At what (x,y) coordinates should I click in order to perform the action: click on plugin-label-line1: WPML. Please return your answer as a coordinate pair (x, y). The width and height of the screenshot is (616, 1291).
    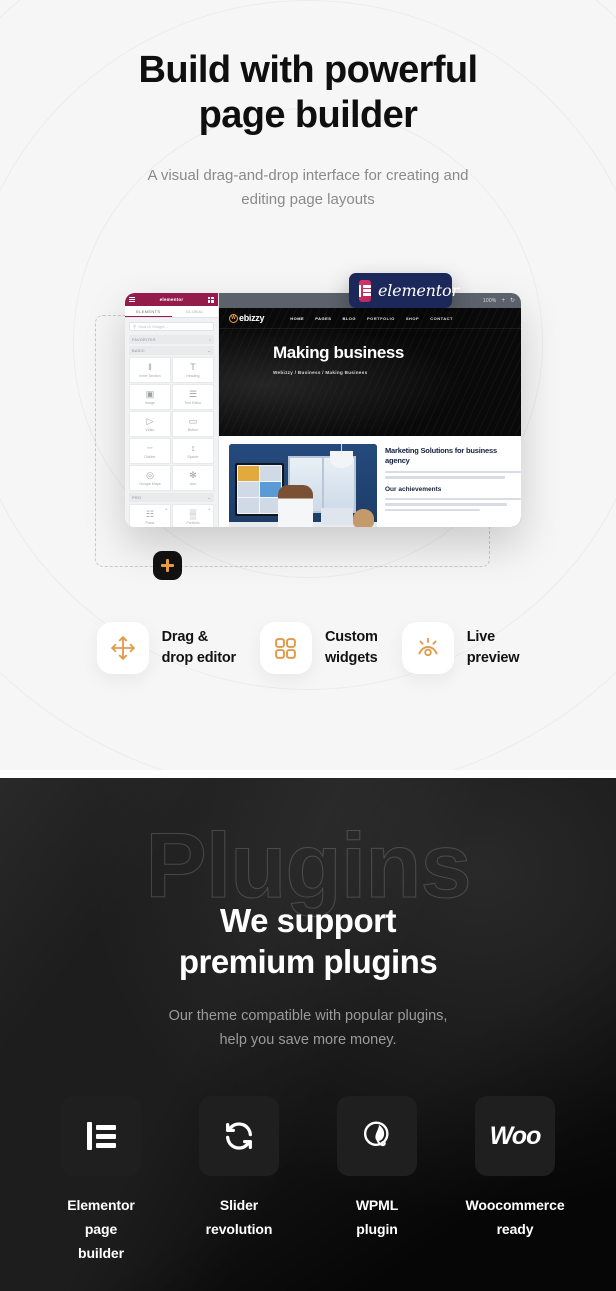
    Looking at the image, I should click on (377, 1205).